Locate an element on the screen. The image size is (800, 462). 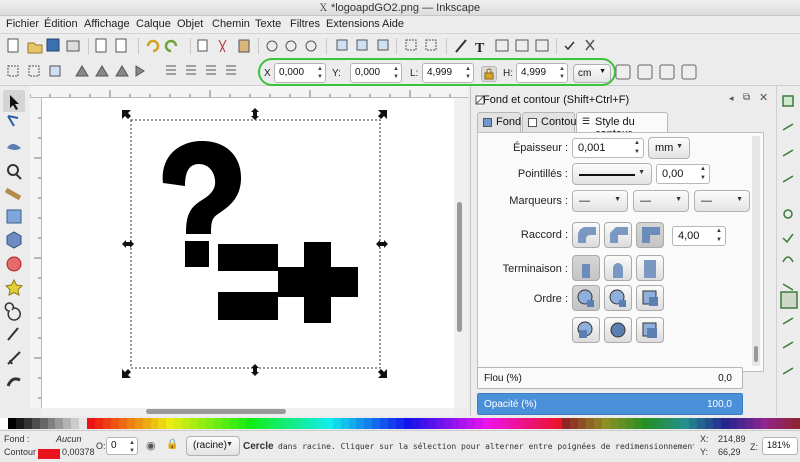
dash-pattern-select: ▼ is located at coordinates (612, 174).